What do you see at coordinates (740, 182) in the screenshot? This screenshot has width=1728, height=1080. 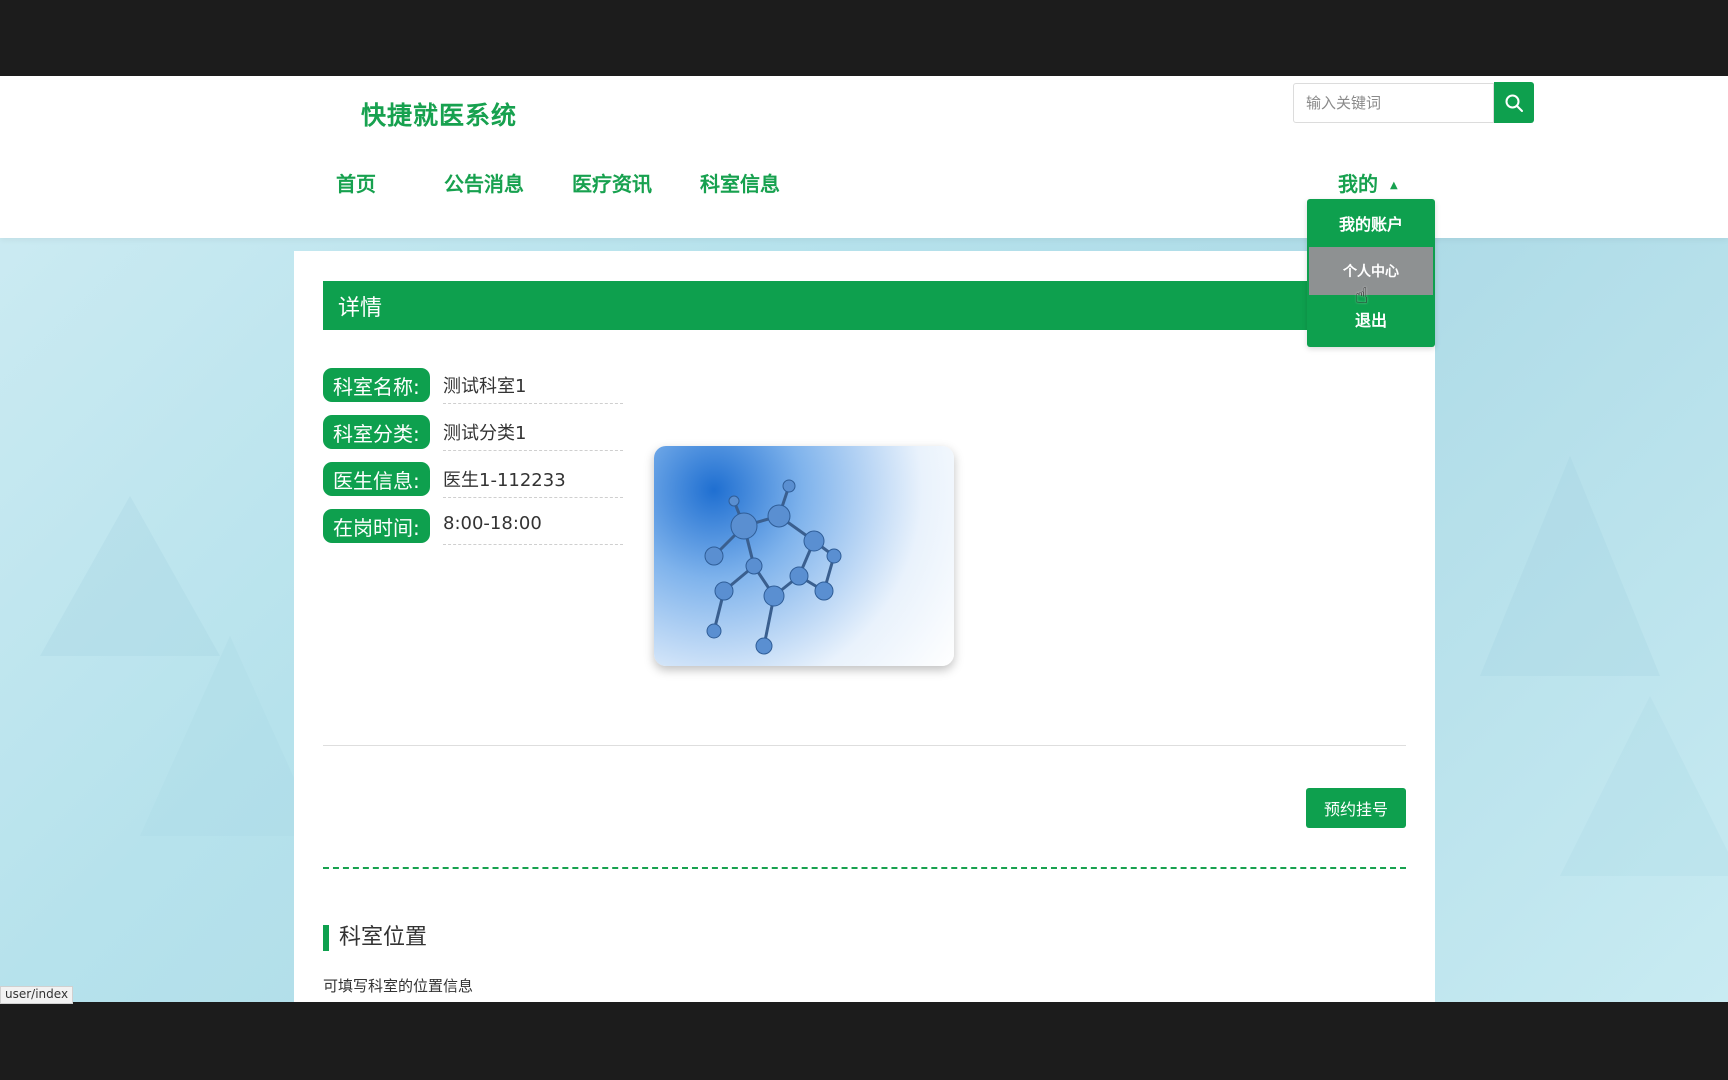 I see `nav-item-departments: 科室信息` at bounding box center [740, 182].